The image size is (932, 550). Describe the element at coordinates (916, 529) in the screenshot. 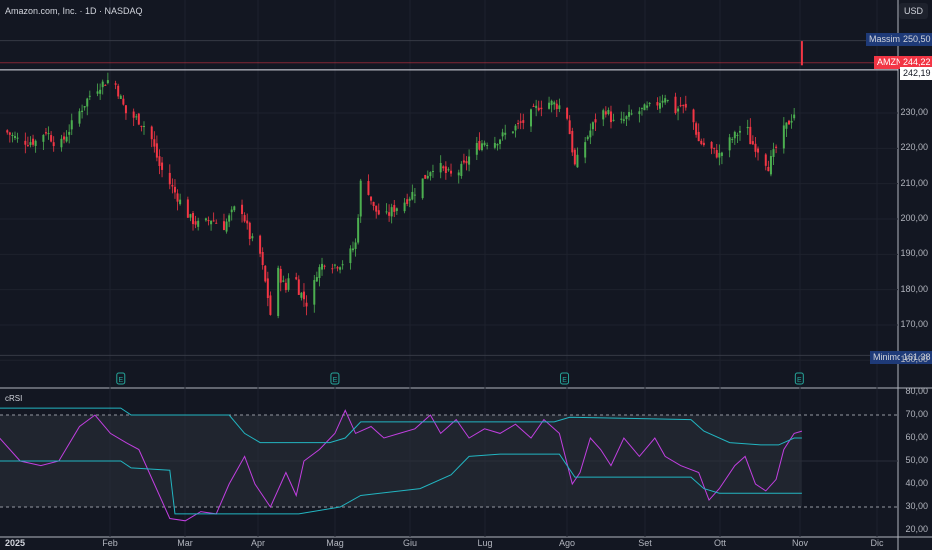

I see `rsi-tick-label: 20,00` at that location.